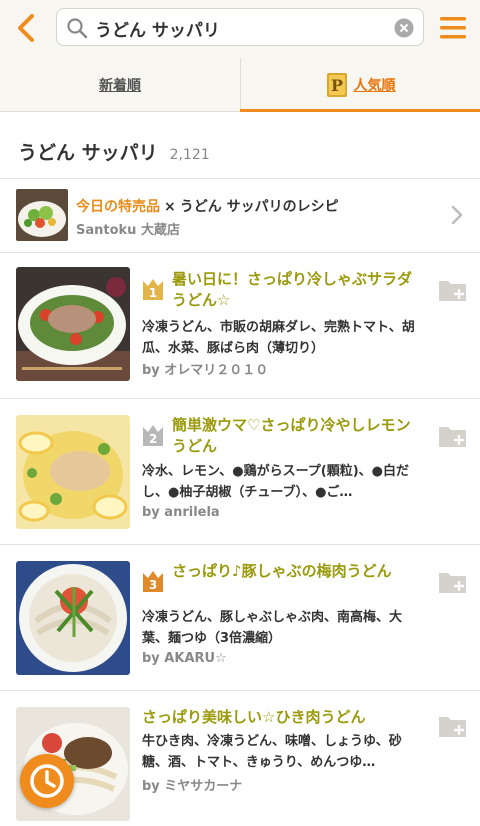  What do you see at coordinates (157, 31) in the screenshot?
I see `search-query: うどん サッパリ` at bounding box center [157, 31].